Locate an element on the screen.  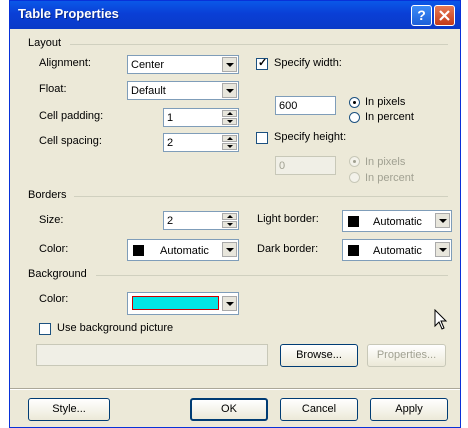
background-group-label: Background is located at coordinates (57, 274).